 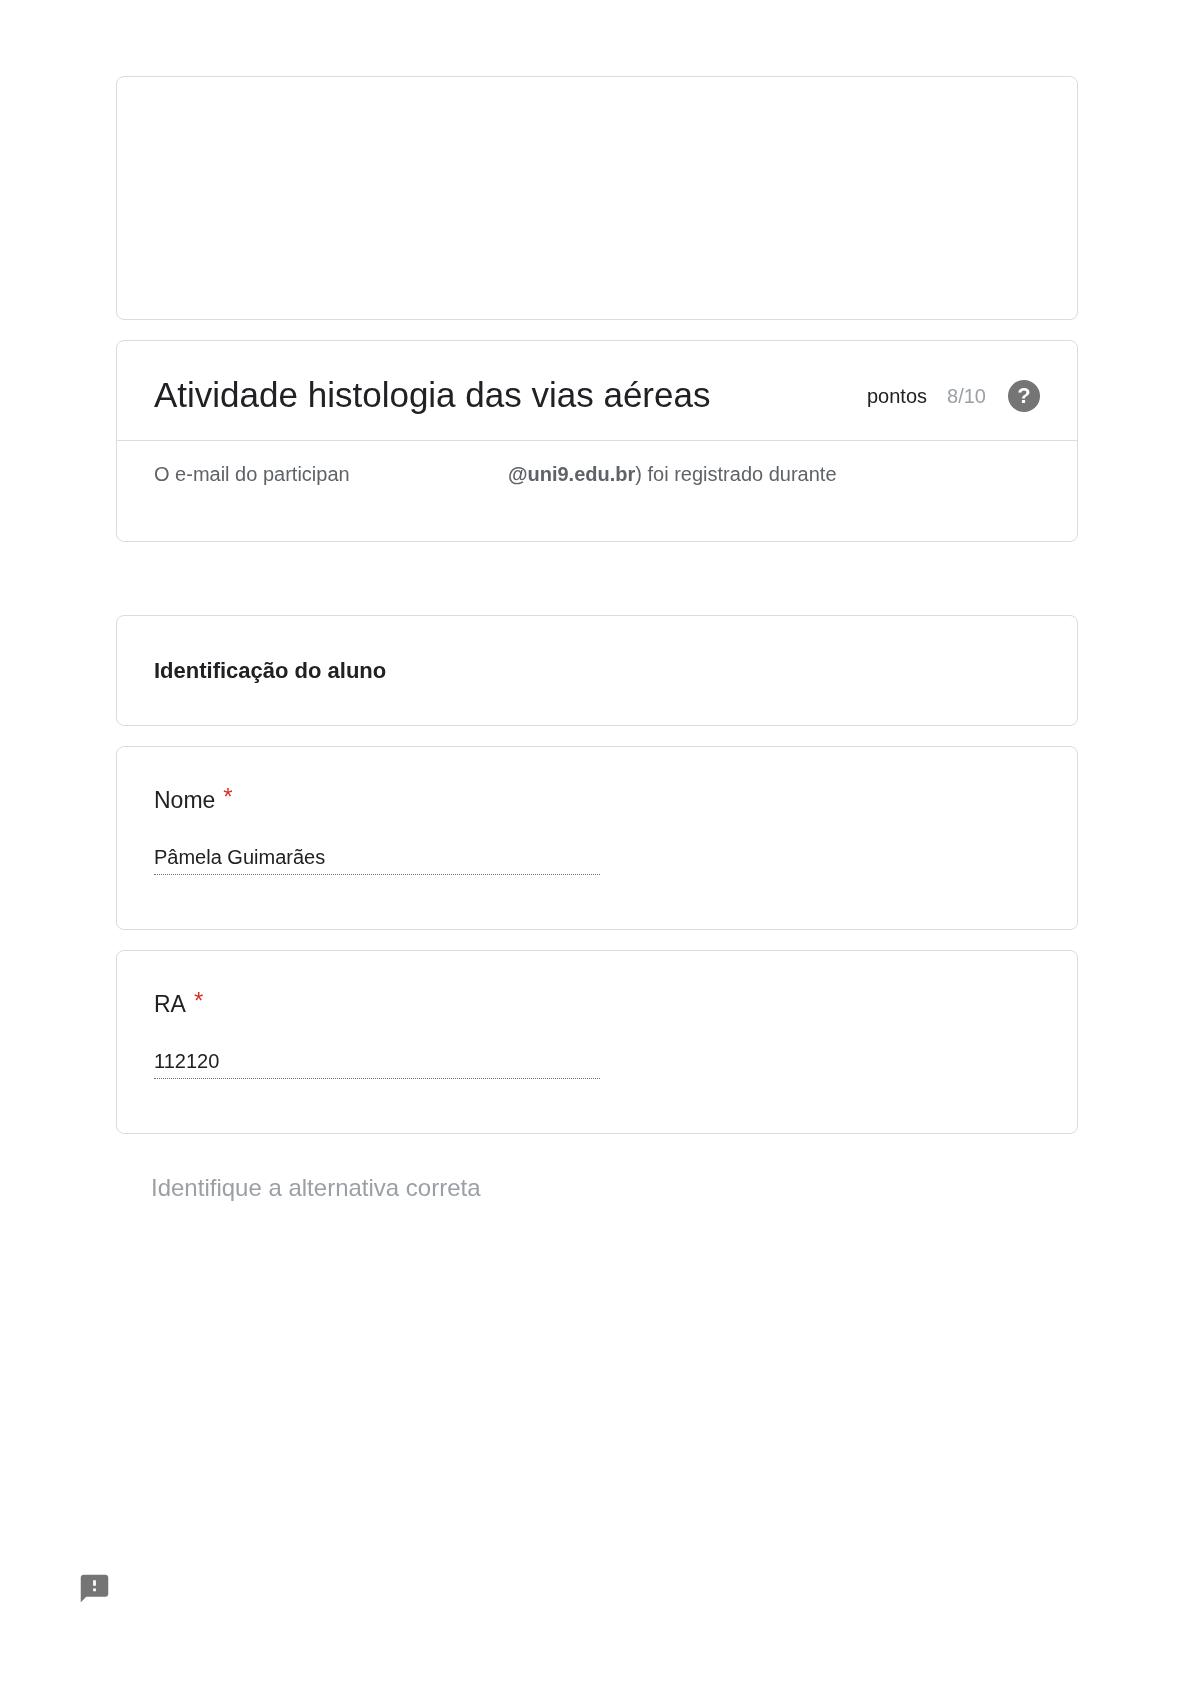 I want to click on email-notice: O e-mail do participan, so click(x=252, y=474).